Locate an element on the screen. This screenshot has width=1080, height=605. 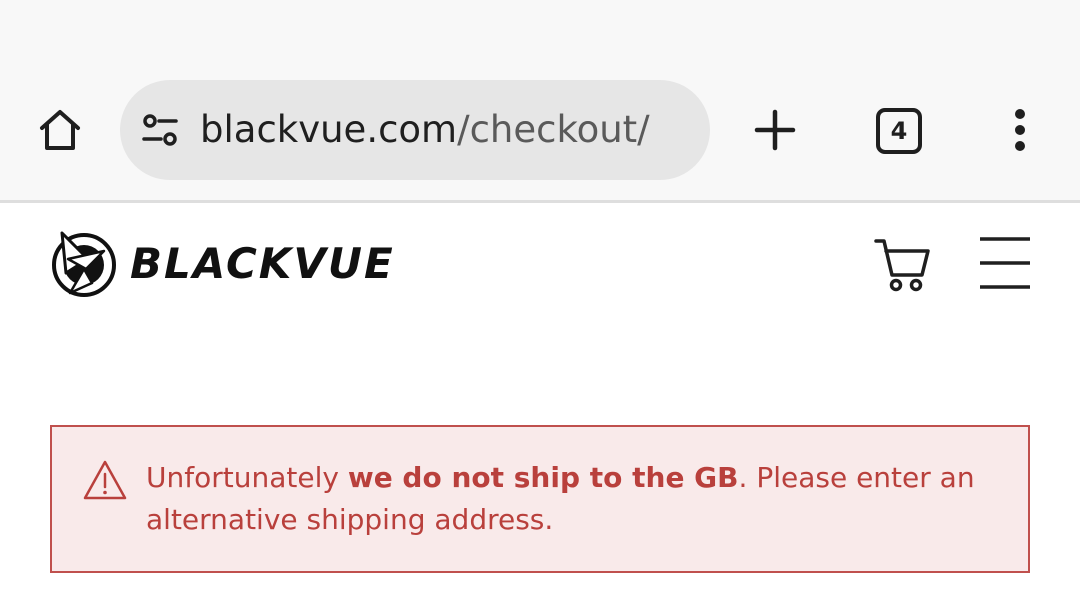
browser-menu-button is located at coordinates (1020, 130).